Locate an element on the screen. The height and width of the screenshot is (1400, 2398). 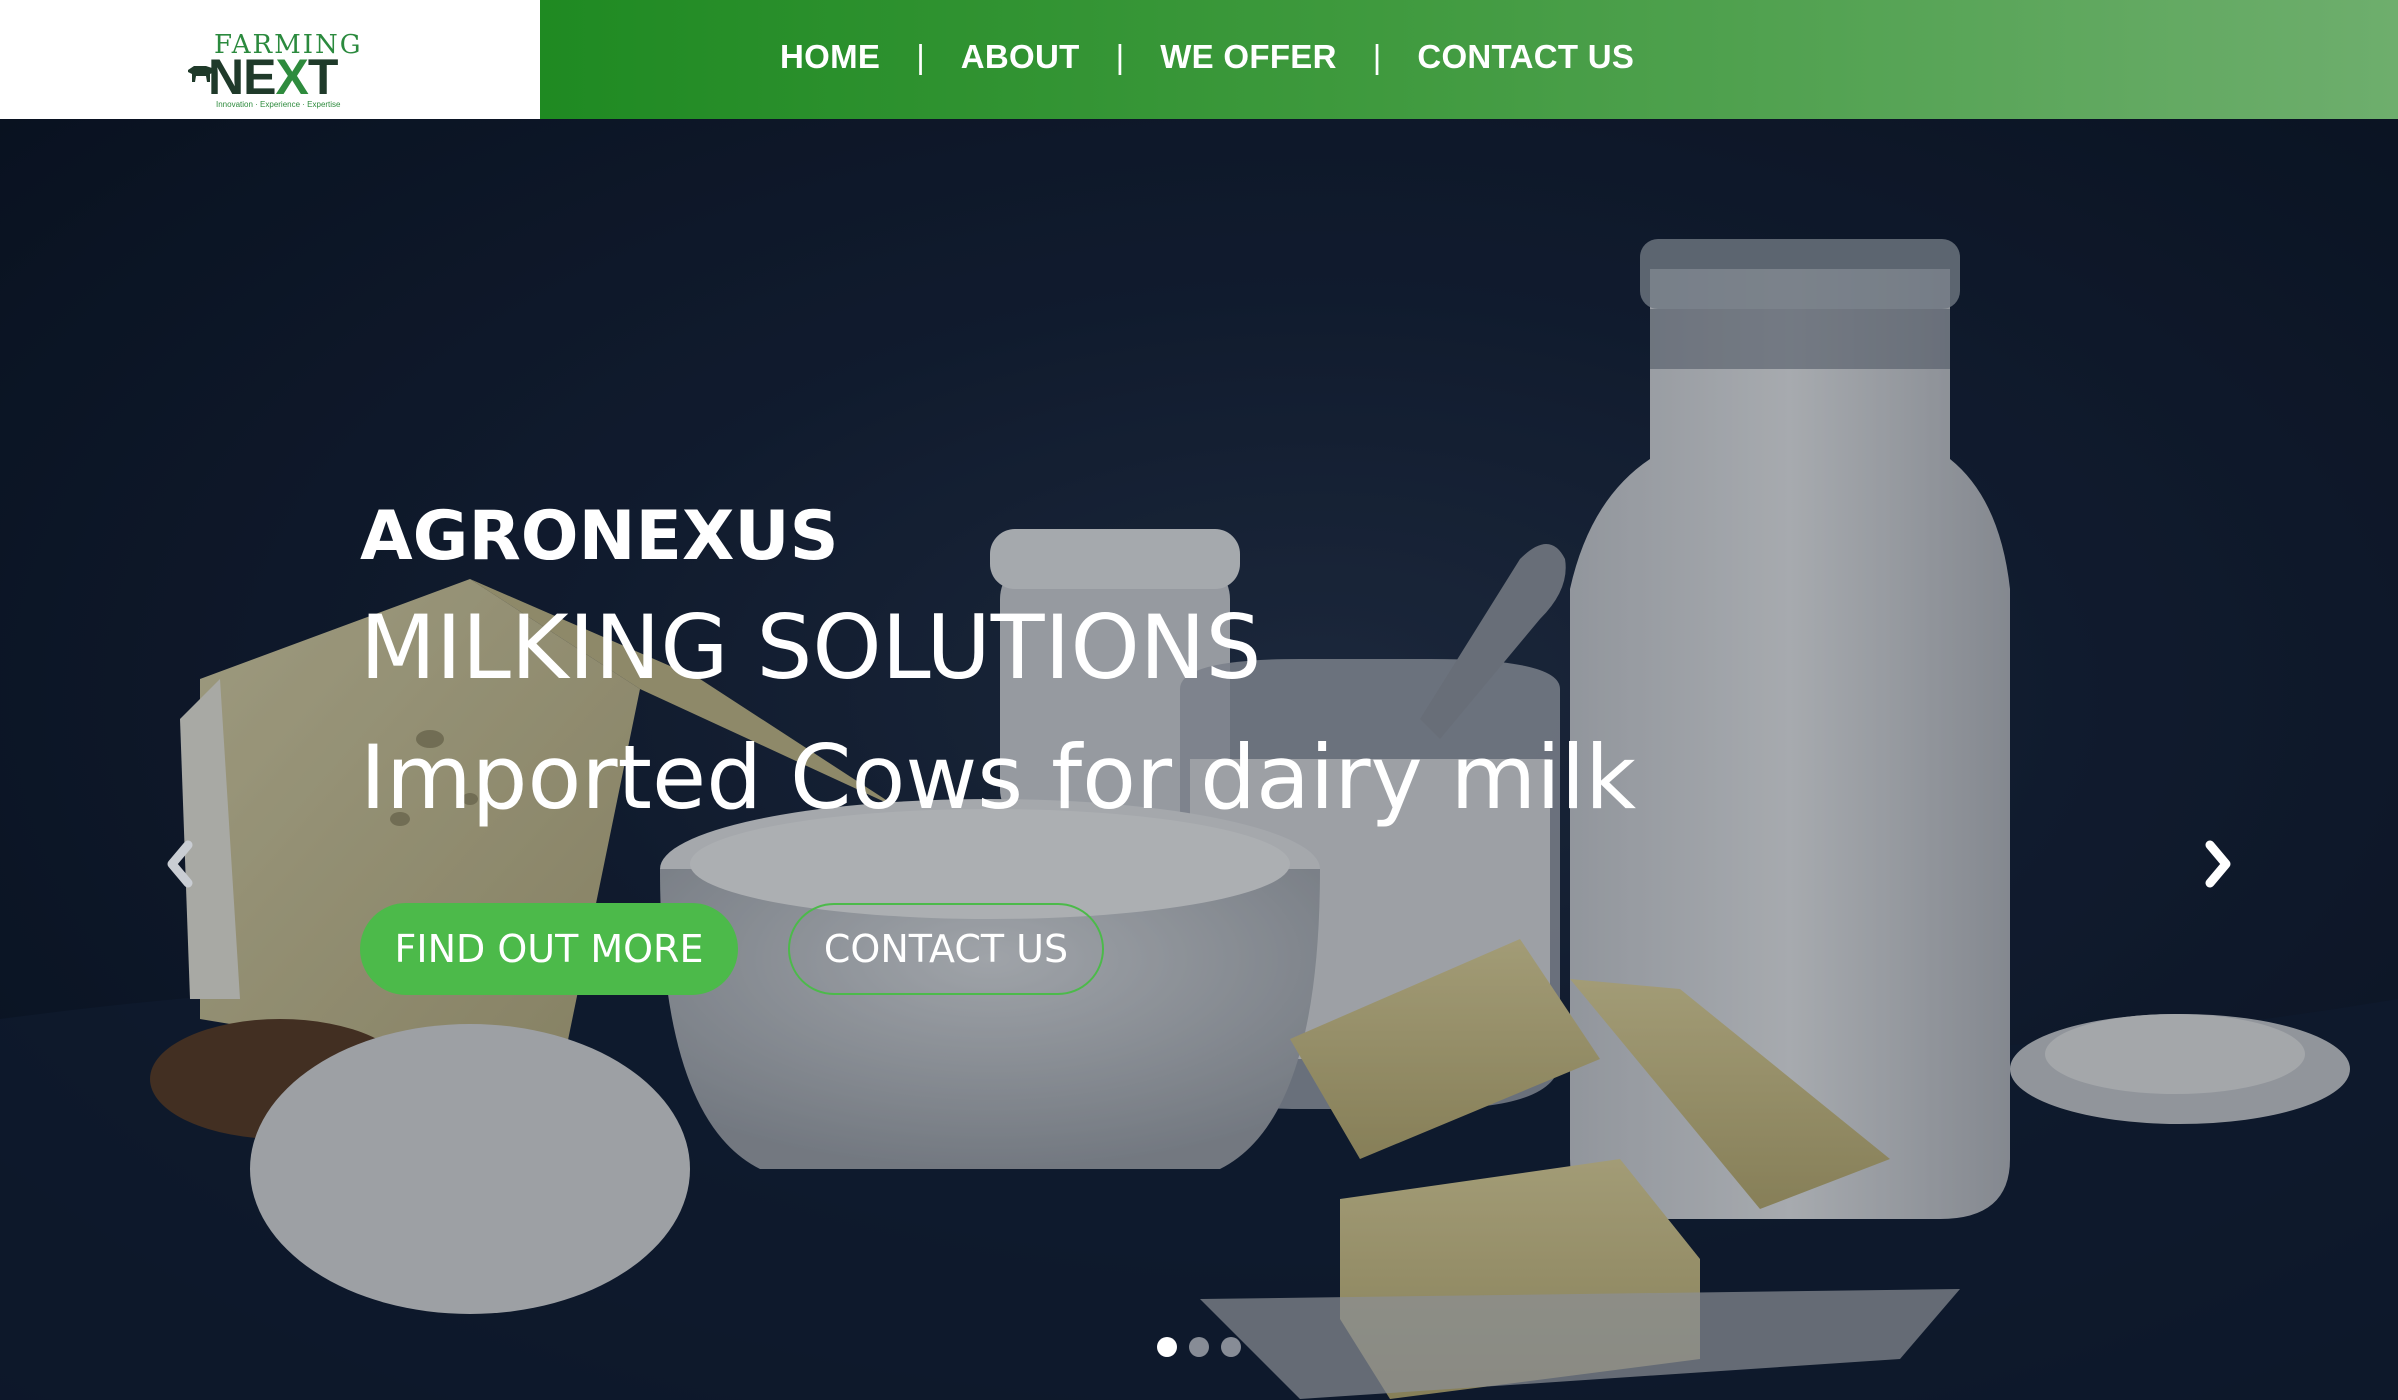
contact-us-button: CONTACT US is located at coordinates (946, 949).